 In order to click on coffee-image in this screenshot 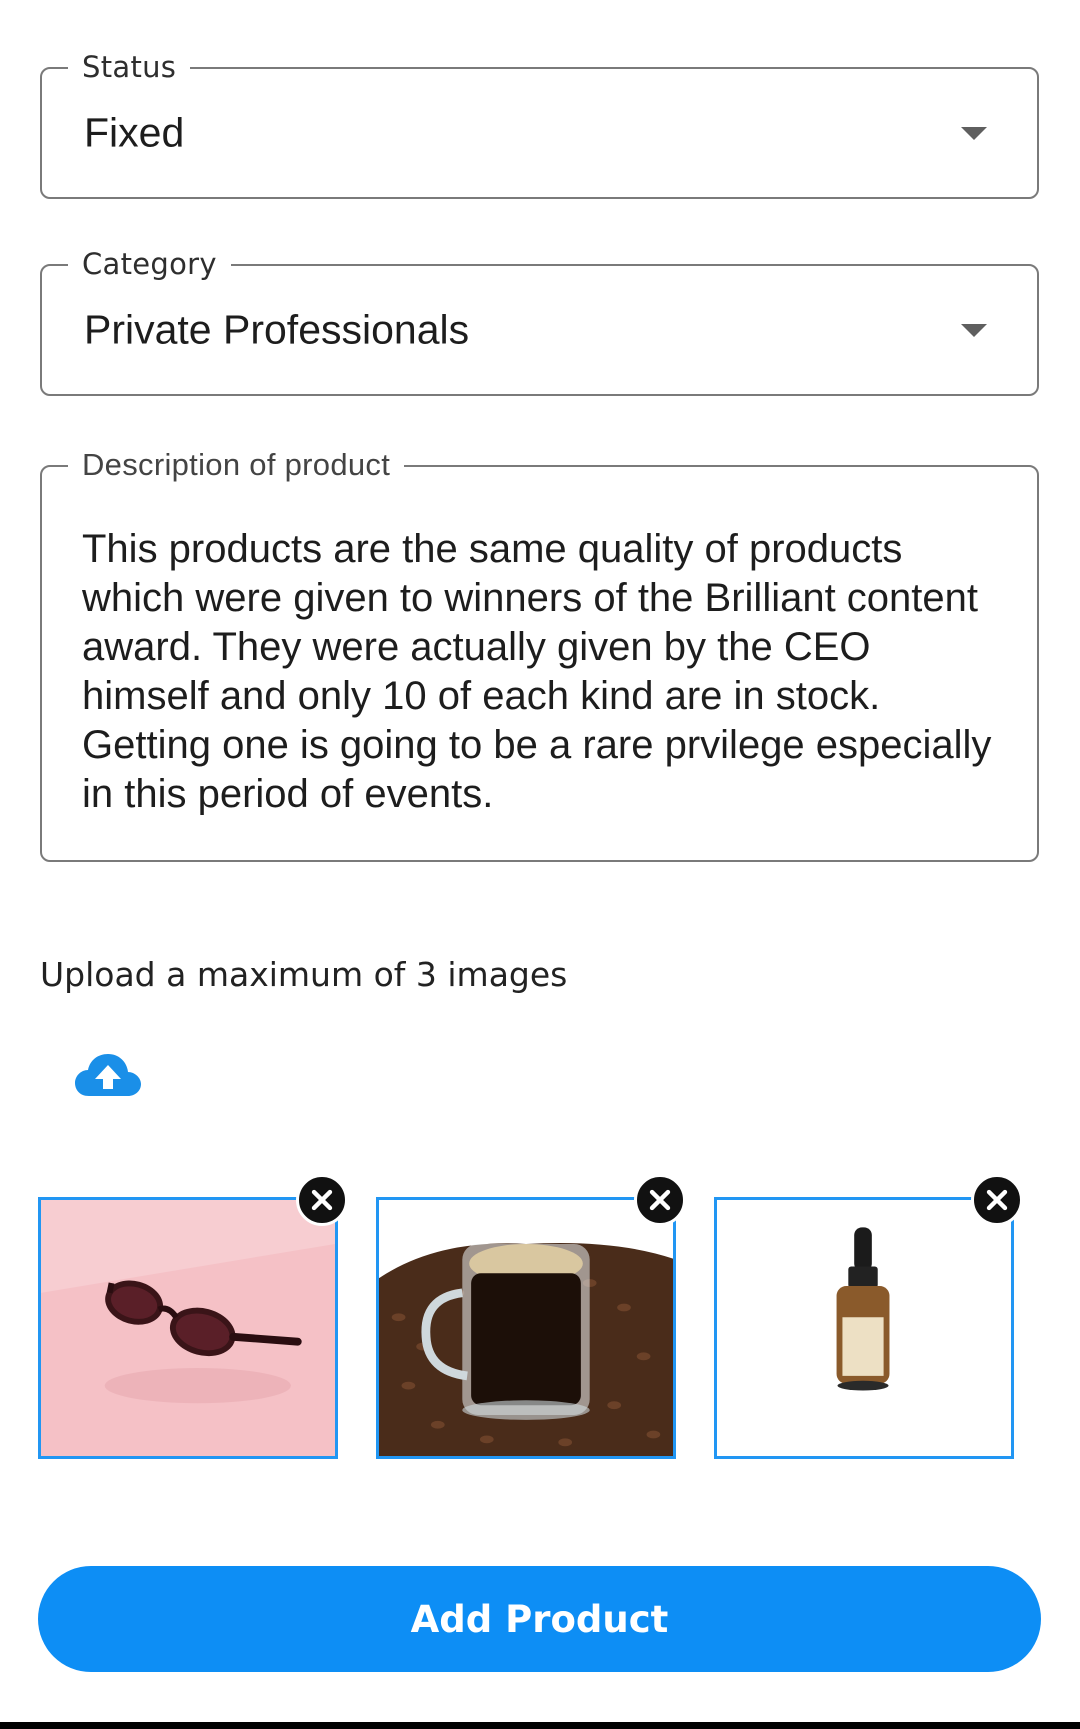, I will do `click(526, 1328)`.